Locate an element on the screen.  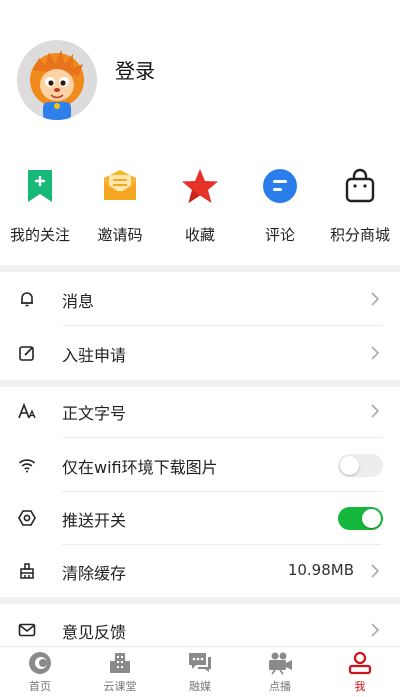
tab-home: 首页 is located at coordinates (40, 672).